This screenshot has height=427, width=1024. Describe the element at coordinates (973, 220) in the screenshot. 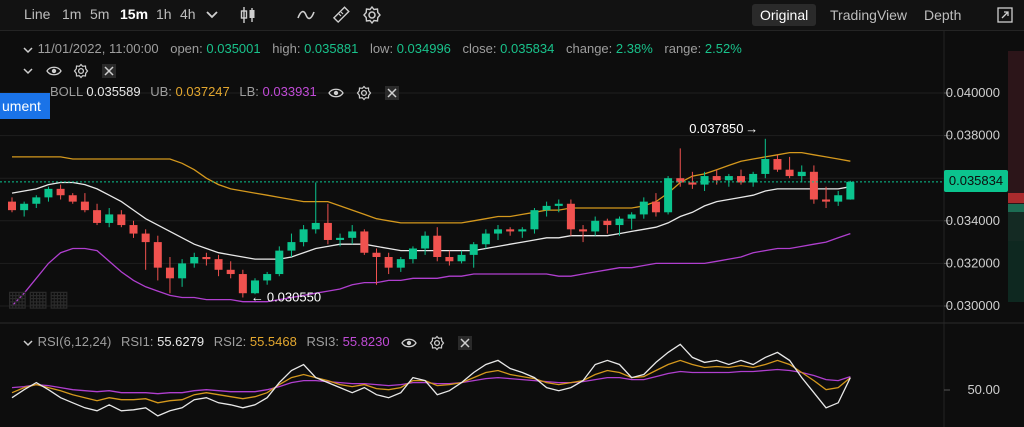

I see `price-axis-label: 0.034000` at that location.